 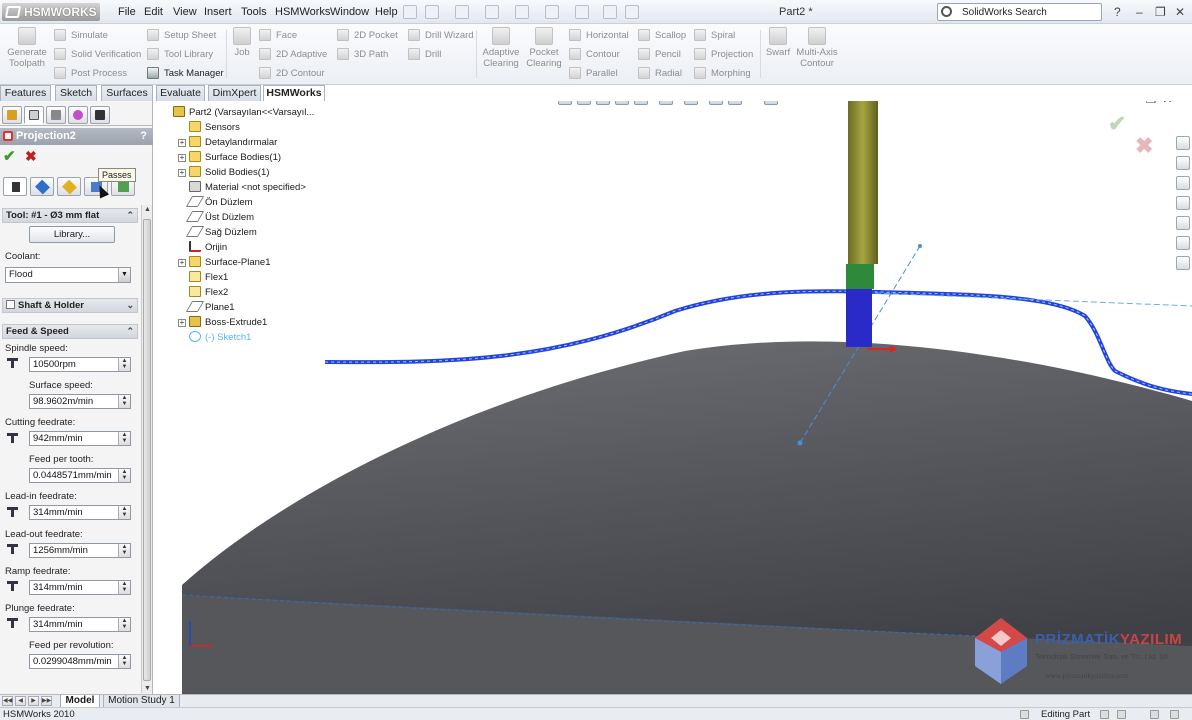 What do you see at coordinates (180, 54) in the screenshot?
I see `tool-library-button: Tool Library` at bounding box center [180, 54].